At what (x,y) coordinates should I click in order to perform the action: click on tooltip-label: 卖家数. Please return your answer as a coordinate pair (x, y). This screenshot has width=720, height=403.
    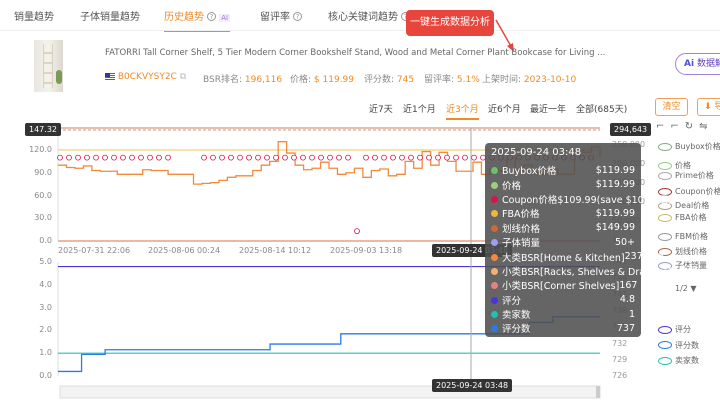
    Looking at the image, I should click on (516, 316).